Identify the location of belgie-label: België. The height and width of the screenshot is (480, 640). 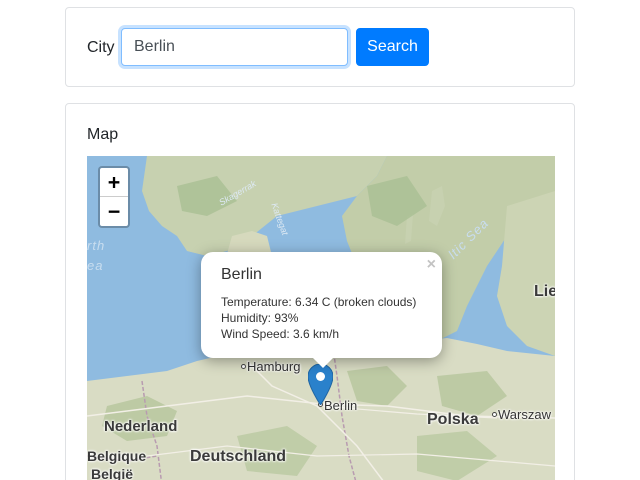
(112, 473).